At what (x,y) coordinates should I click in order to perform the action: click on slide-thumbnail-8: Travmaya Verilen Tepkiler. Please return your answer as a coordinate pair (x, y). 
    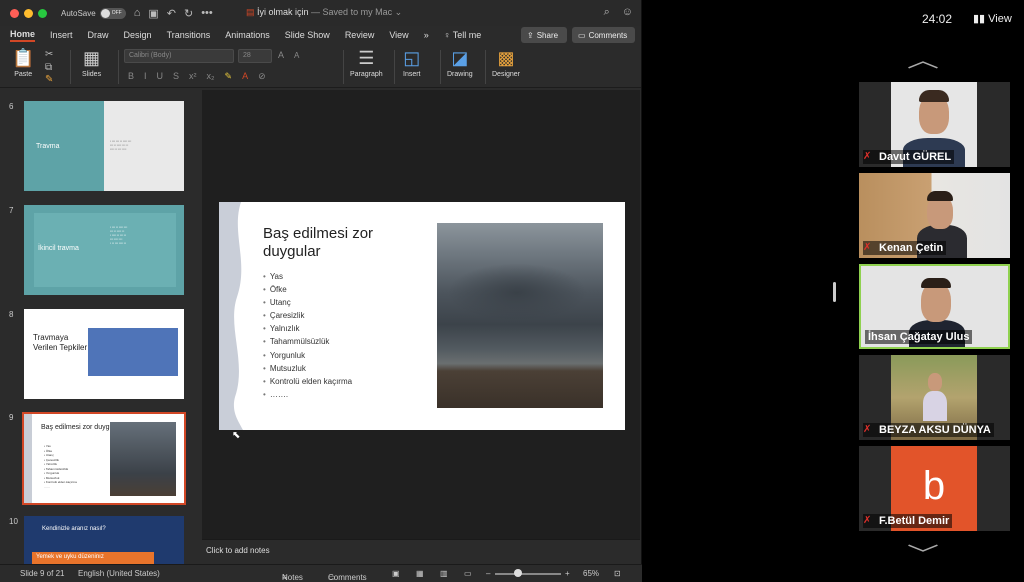
    Looking at the image, I should click on (104, 354).